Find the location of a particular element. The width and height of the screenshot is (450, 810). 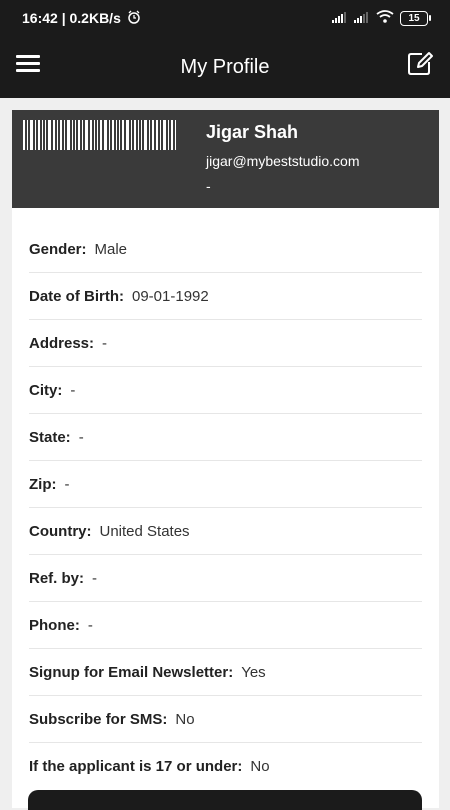

edit-icon is located at coordinates (420, 64).